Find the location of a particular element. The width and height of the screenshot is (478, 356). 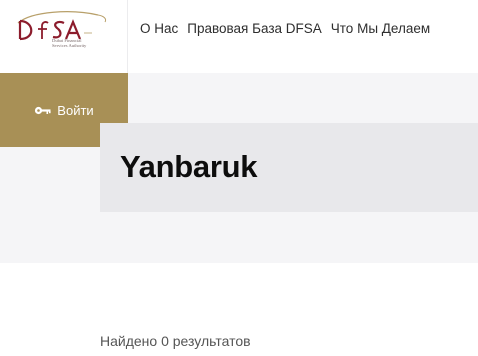

dfsa-logo: Dubai Financial Services Authority is located at coordinates (64, 36).